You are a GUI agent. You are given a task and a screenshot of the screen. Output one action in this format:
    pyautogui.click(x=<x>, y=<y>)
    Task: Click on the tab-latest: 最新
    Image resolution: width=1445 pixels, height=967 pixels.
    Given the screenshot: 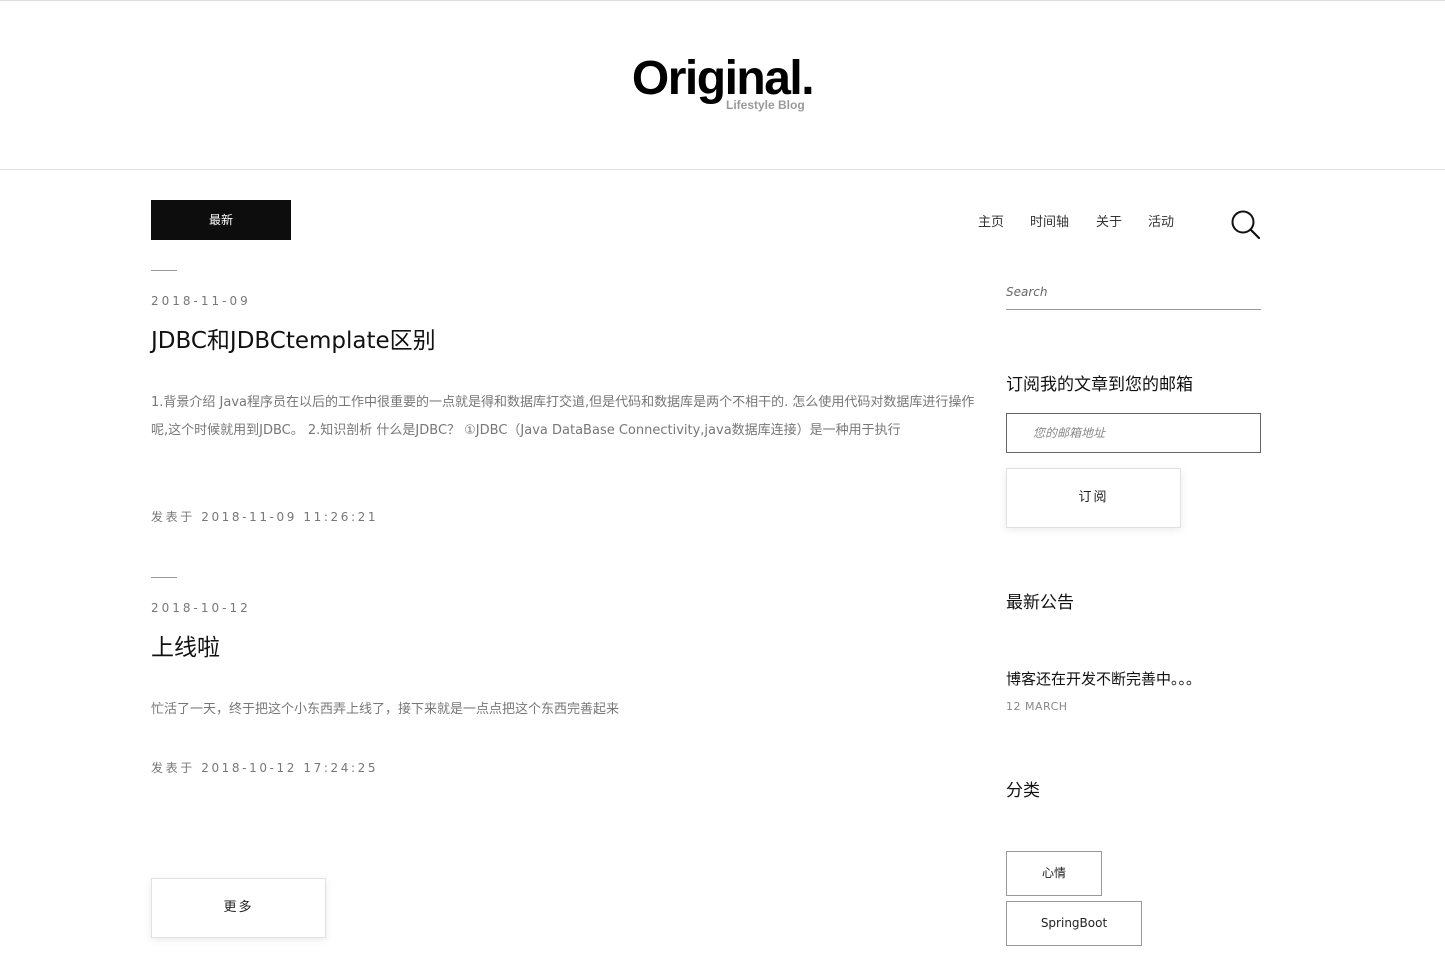 What is the action you would take?
    pyautogui.click(x=221, y=220)
    